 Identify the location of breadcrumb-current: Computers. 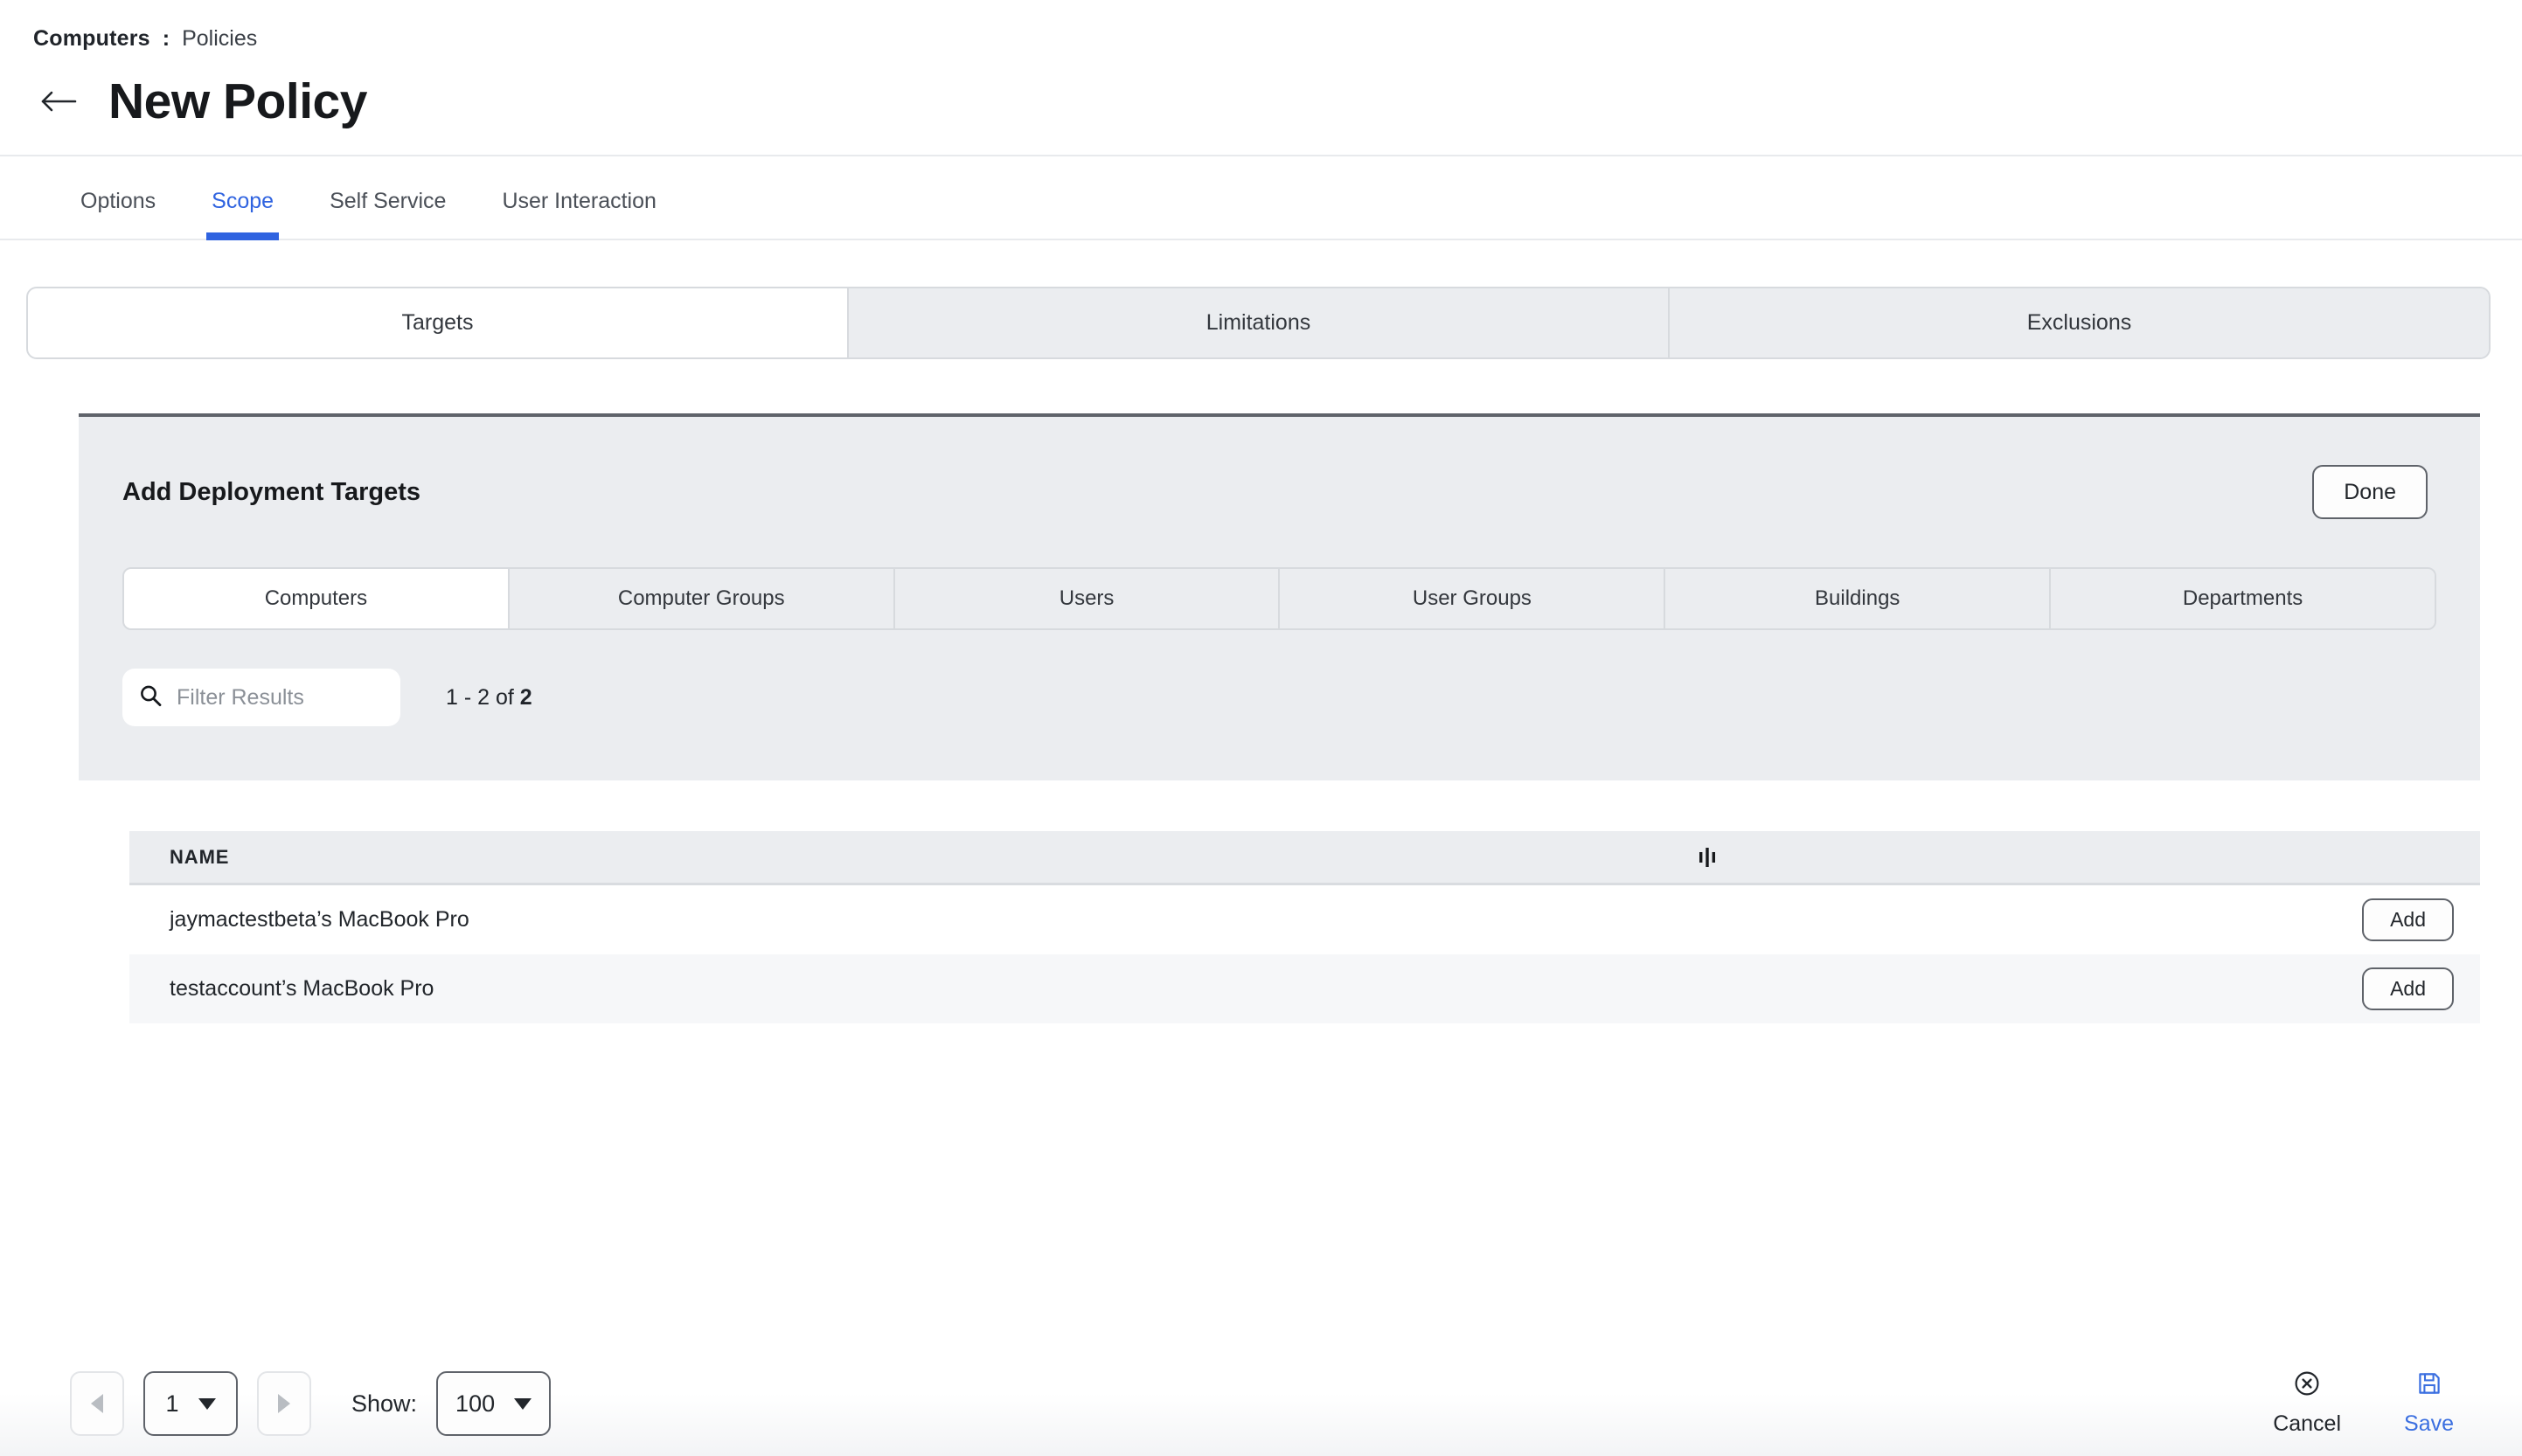
(91, 38).